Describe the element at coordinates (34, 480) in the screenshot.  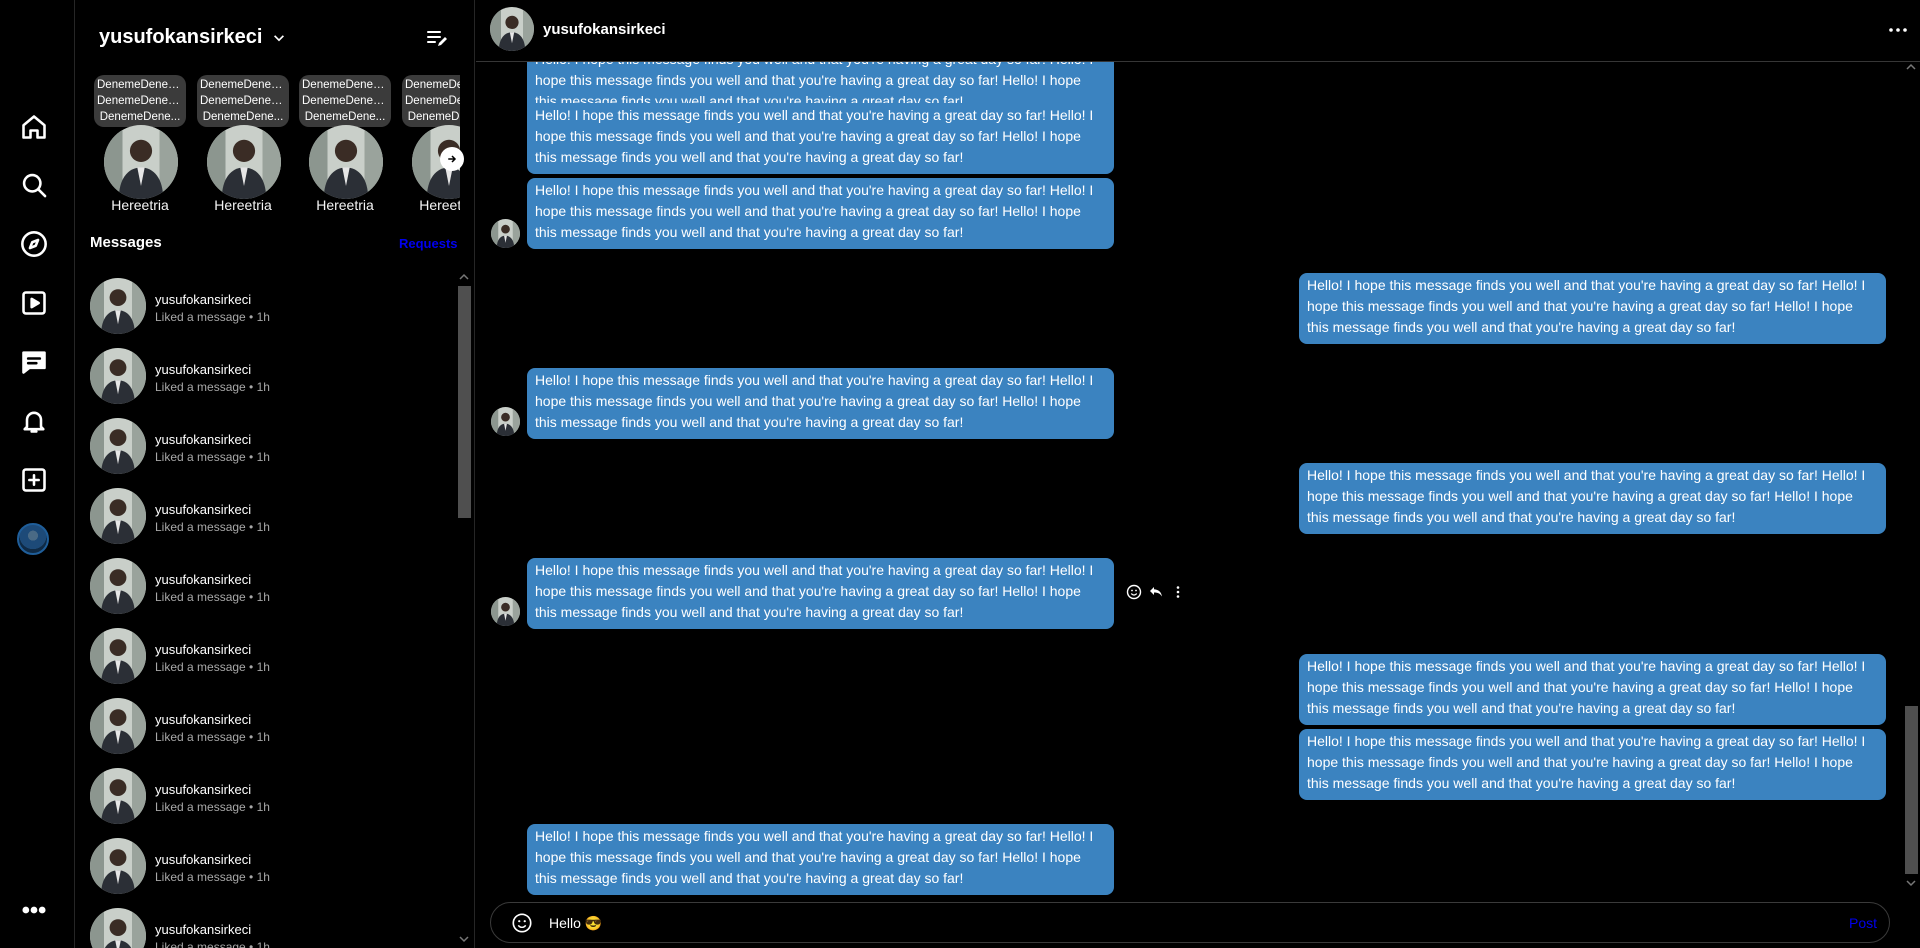
I see `create-icon` at that location.